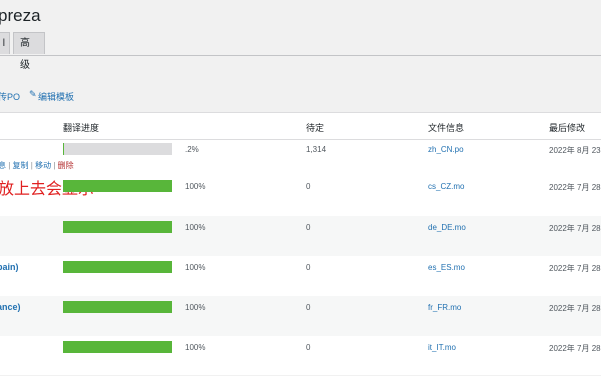 The width and height of the screenshot is (601, 376). What do you see at coordinates (21, 165) in the screenshot?
I see `copy-link: 复制` at bounding box center [21, 165].